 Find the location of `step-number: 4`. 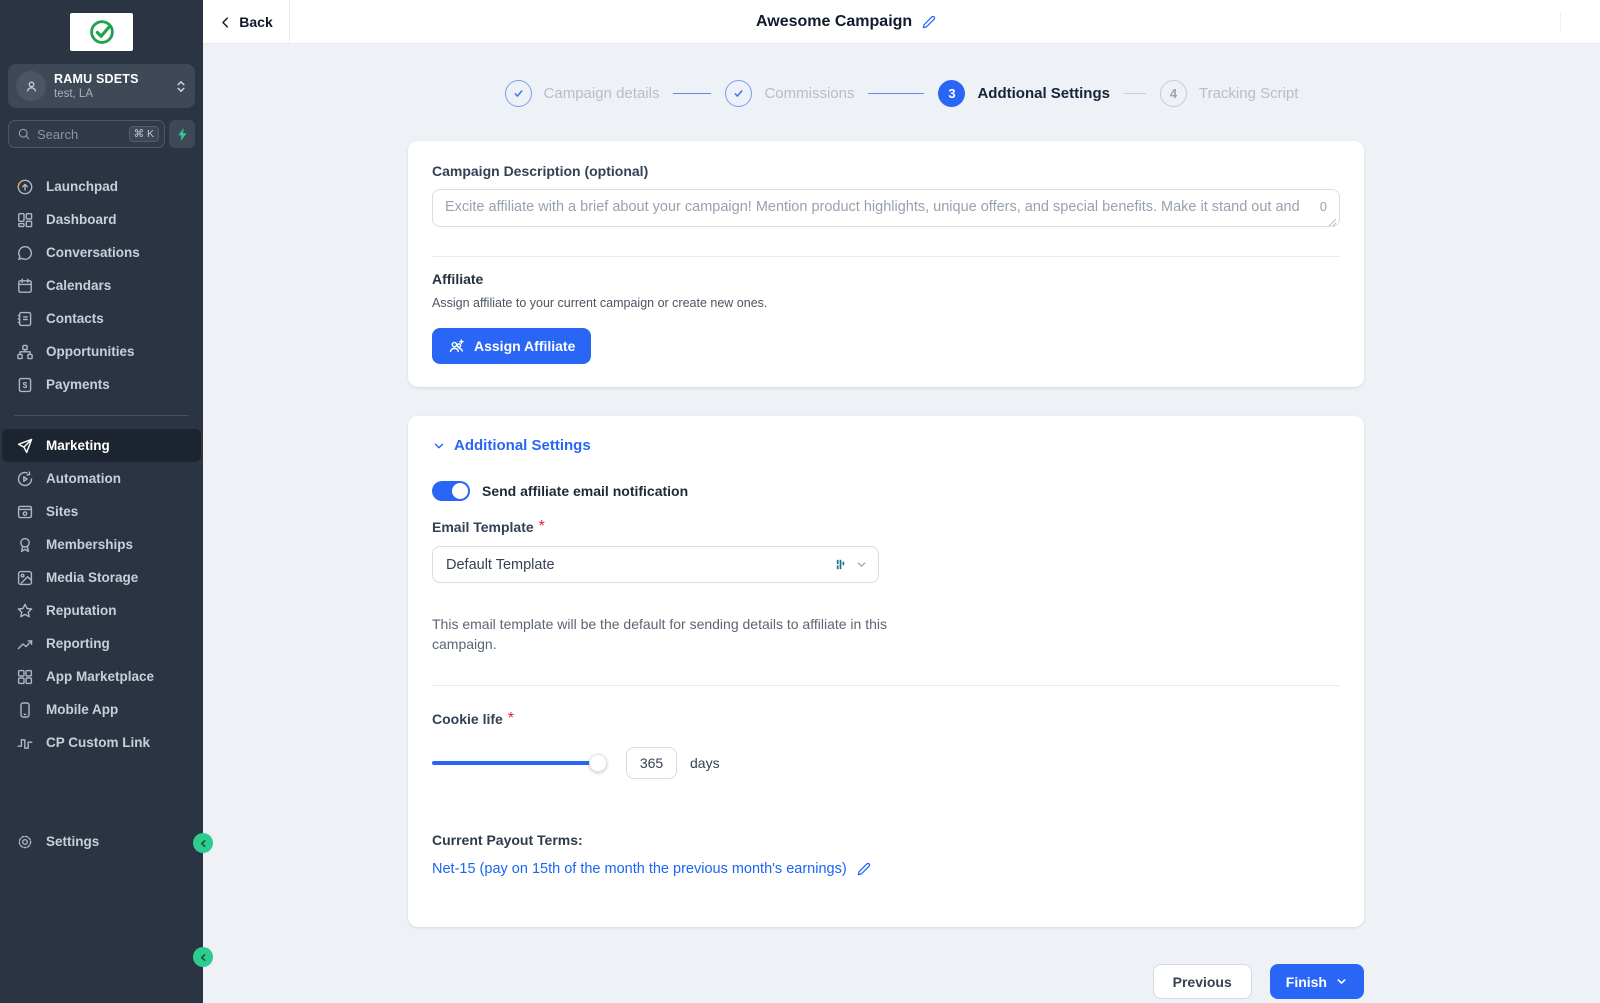

step-number: 4 is located at coordinates (1173, 93).